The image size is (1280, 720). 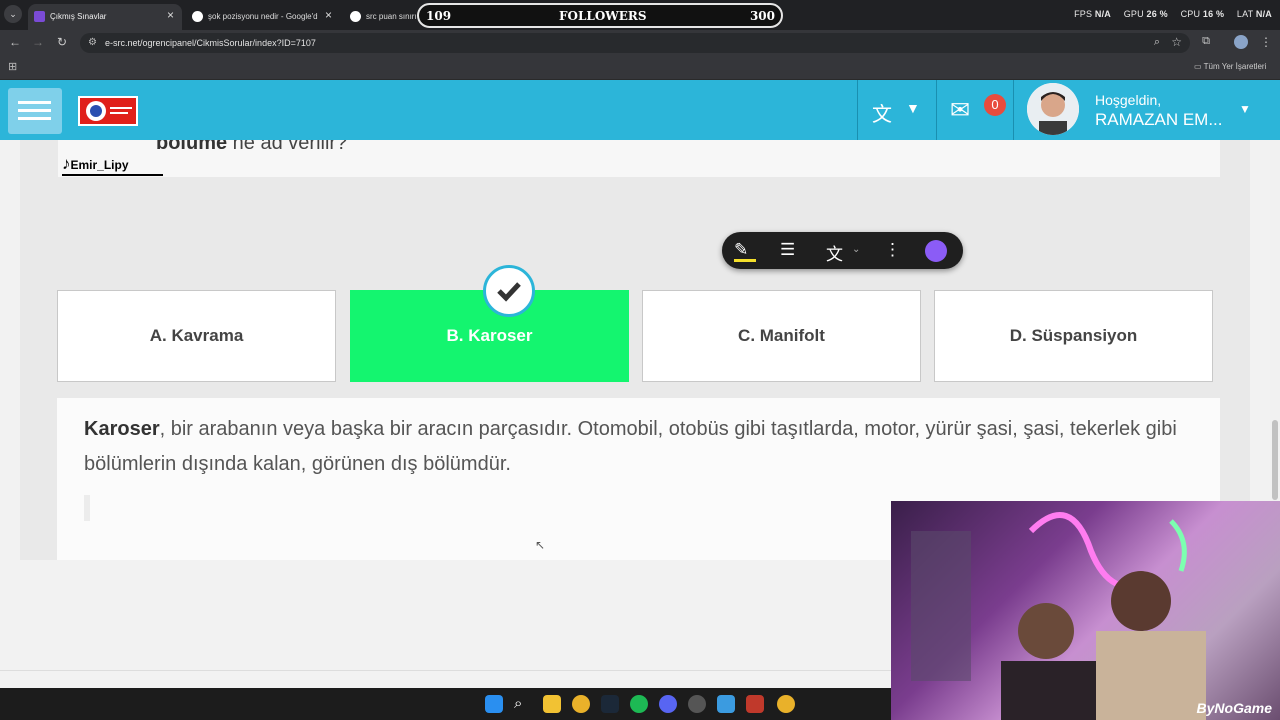 What do you see at coordinates (78, 16) in the screenshot?
I see `tab-title: Çıkmış Sınavlar` at bounding box center [78, 16].